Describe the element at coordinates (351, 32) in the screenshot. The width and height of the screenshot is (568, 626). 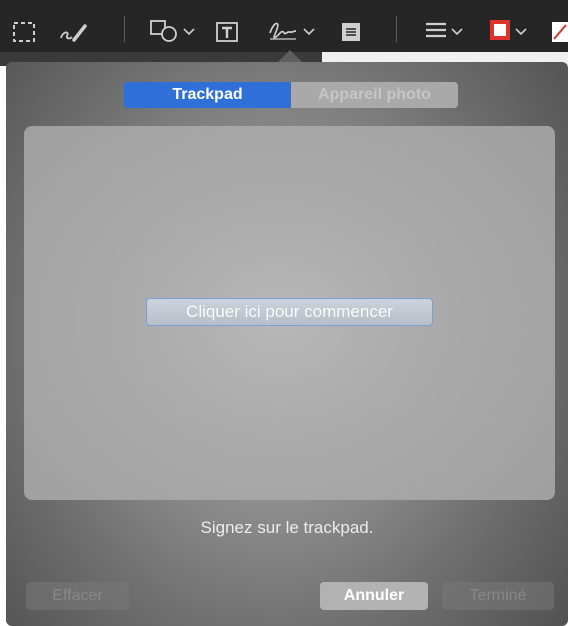
I see `note-icon` at that location.